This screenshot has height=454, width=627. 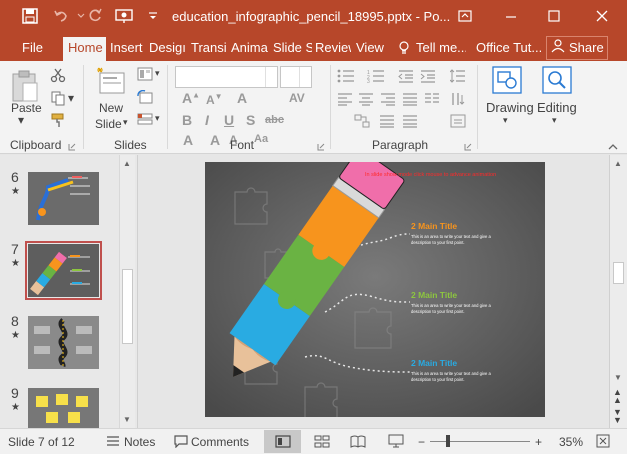 What do you see at coordinates (229, 120) in the screenshot?
I see `underline-icon: U` at bounding box center [229, 120].